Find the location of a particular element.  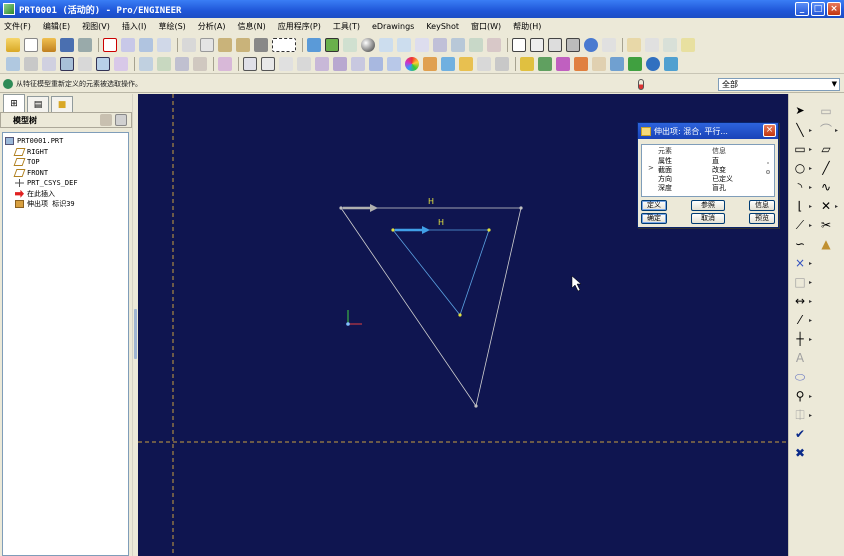

model-info-icon is located at coordinates (599, 64).